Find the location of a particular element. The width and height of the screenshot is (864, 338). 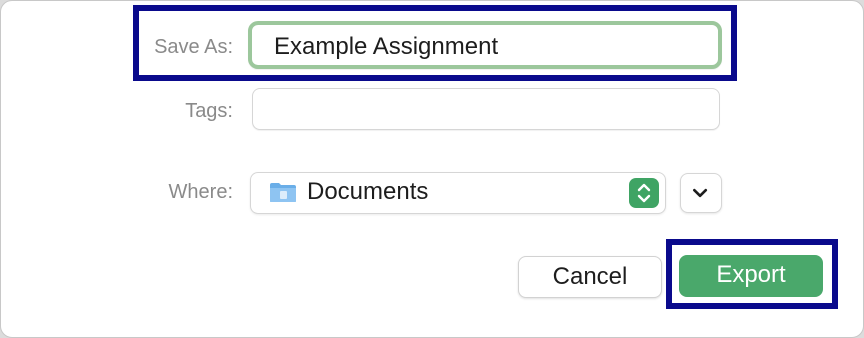

where-location-popup: Documents is located at coordinates (458, 193).